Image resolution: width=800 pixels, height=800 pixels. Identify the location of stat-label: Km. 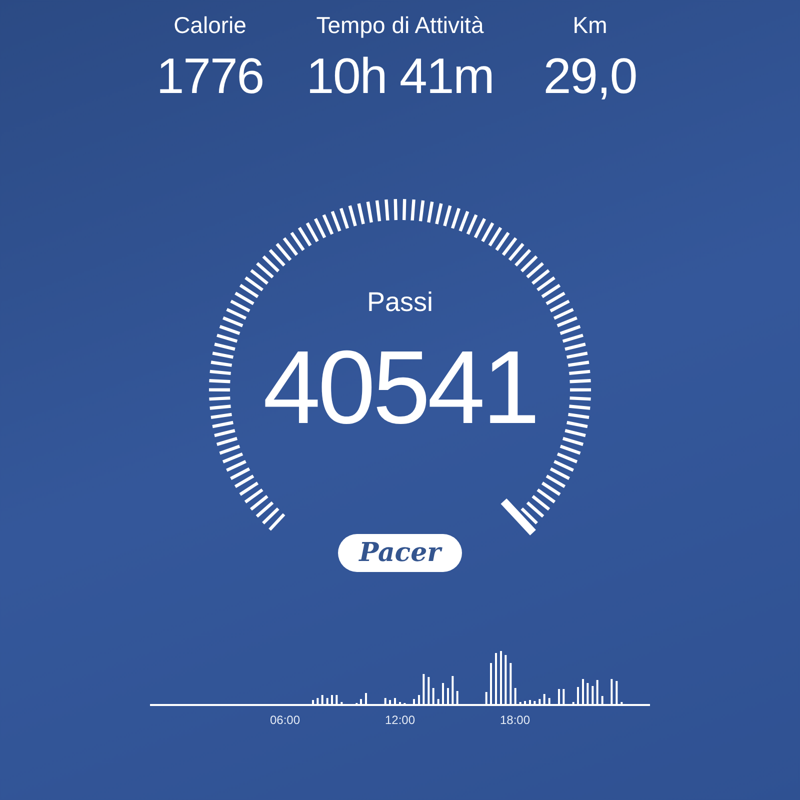
(590, 25).